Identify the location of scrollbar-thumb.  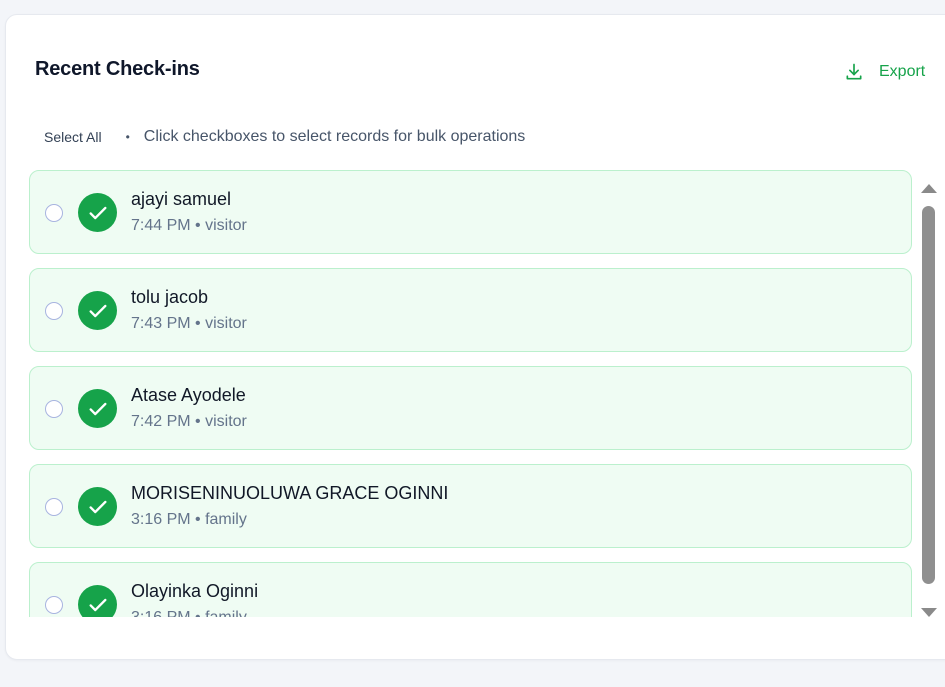
(928, 395).